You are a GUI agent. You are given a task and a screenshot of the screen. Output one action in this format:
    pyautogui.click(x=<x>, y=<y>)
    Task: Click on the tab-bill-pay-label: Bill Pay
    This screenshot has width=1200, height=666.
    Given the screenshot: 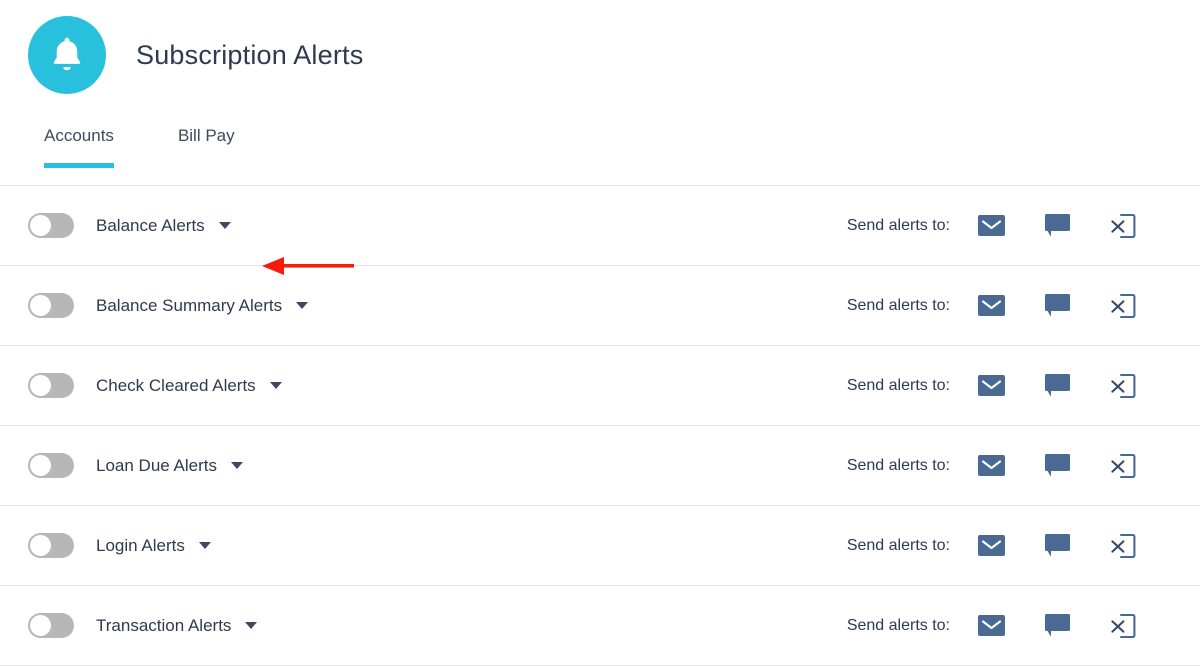 What is the action you would take?
    pyautogui.click(x=206, y=135)
    